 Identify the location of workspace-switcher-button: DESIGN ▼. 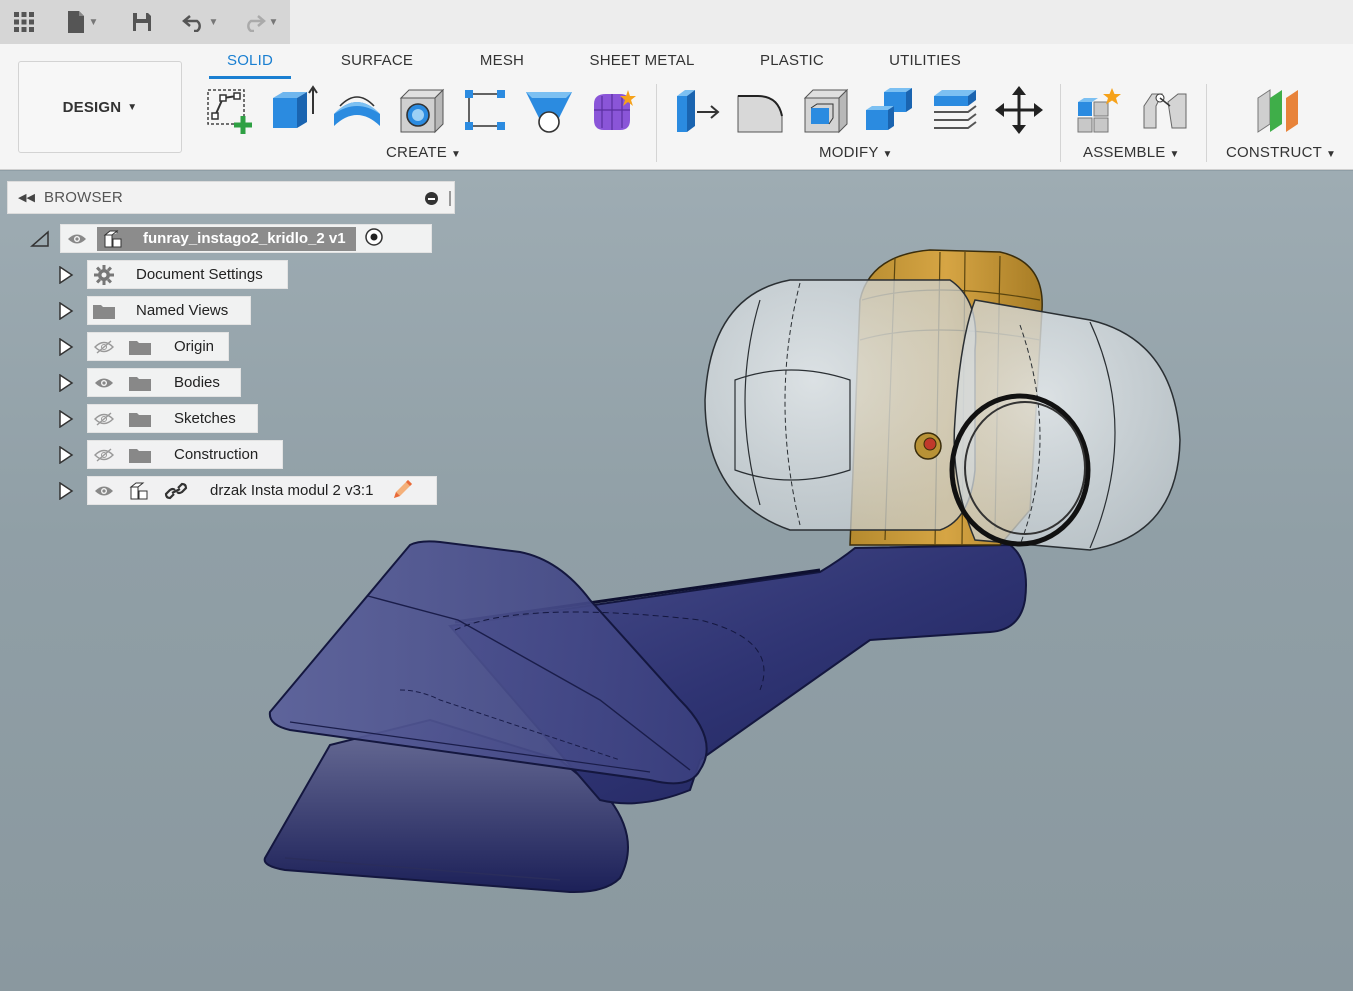
(100, 107).